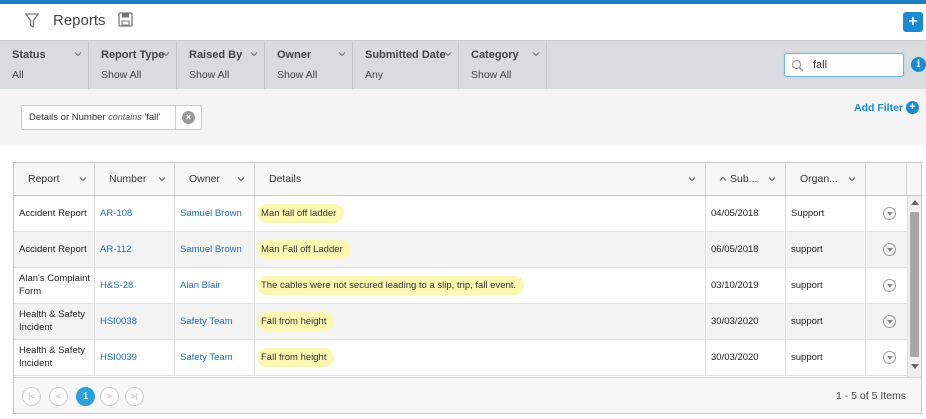 The width and height of the screenshot is (926, 419). What do you see at coordinates (844, 65) in the screenshot?
I see `search-input: fall` at bounding box center [844, 65].